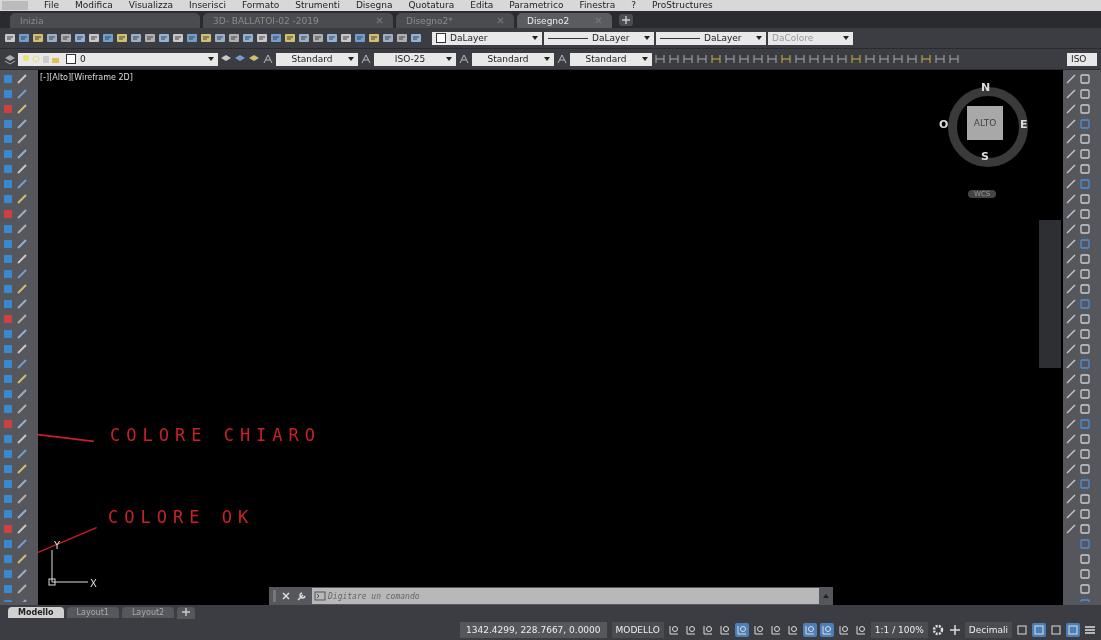 The height and width of the screenshot is (640, 1101). I want to click on style-dropdown: ISO, so click(1082, 59).